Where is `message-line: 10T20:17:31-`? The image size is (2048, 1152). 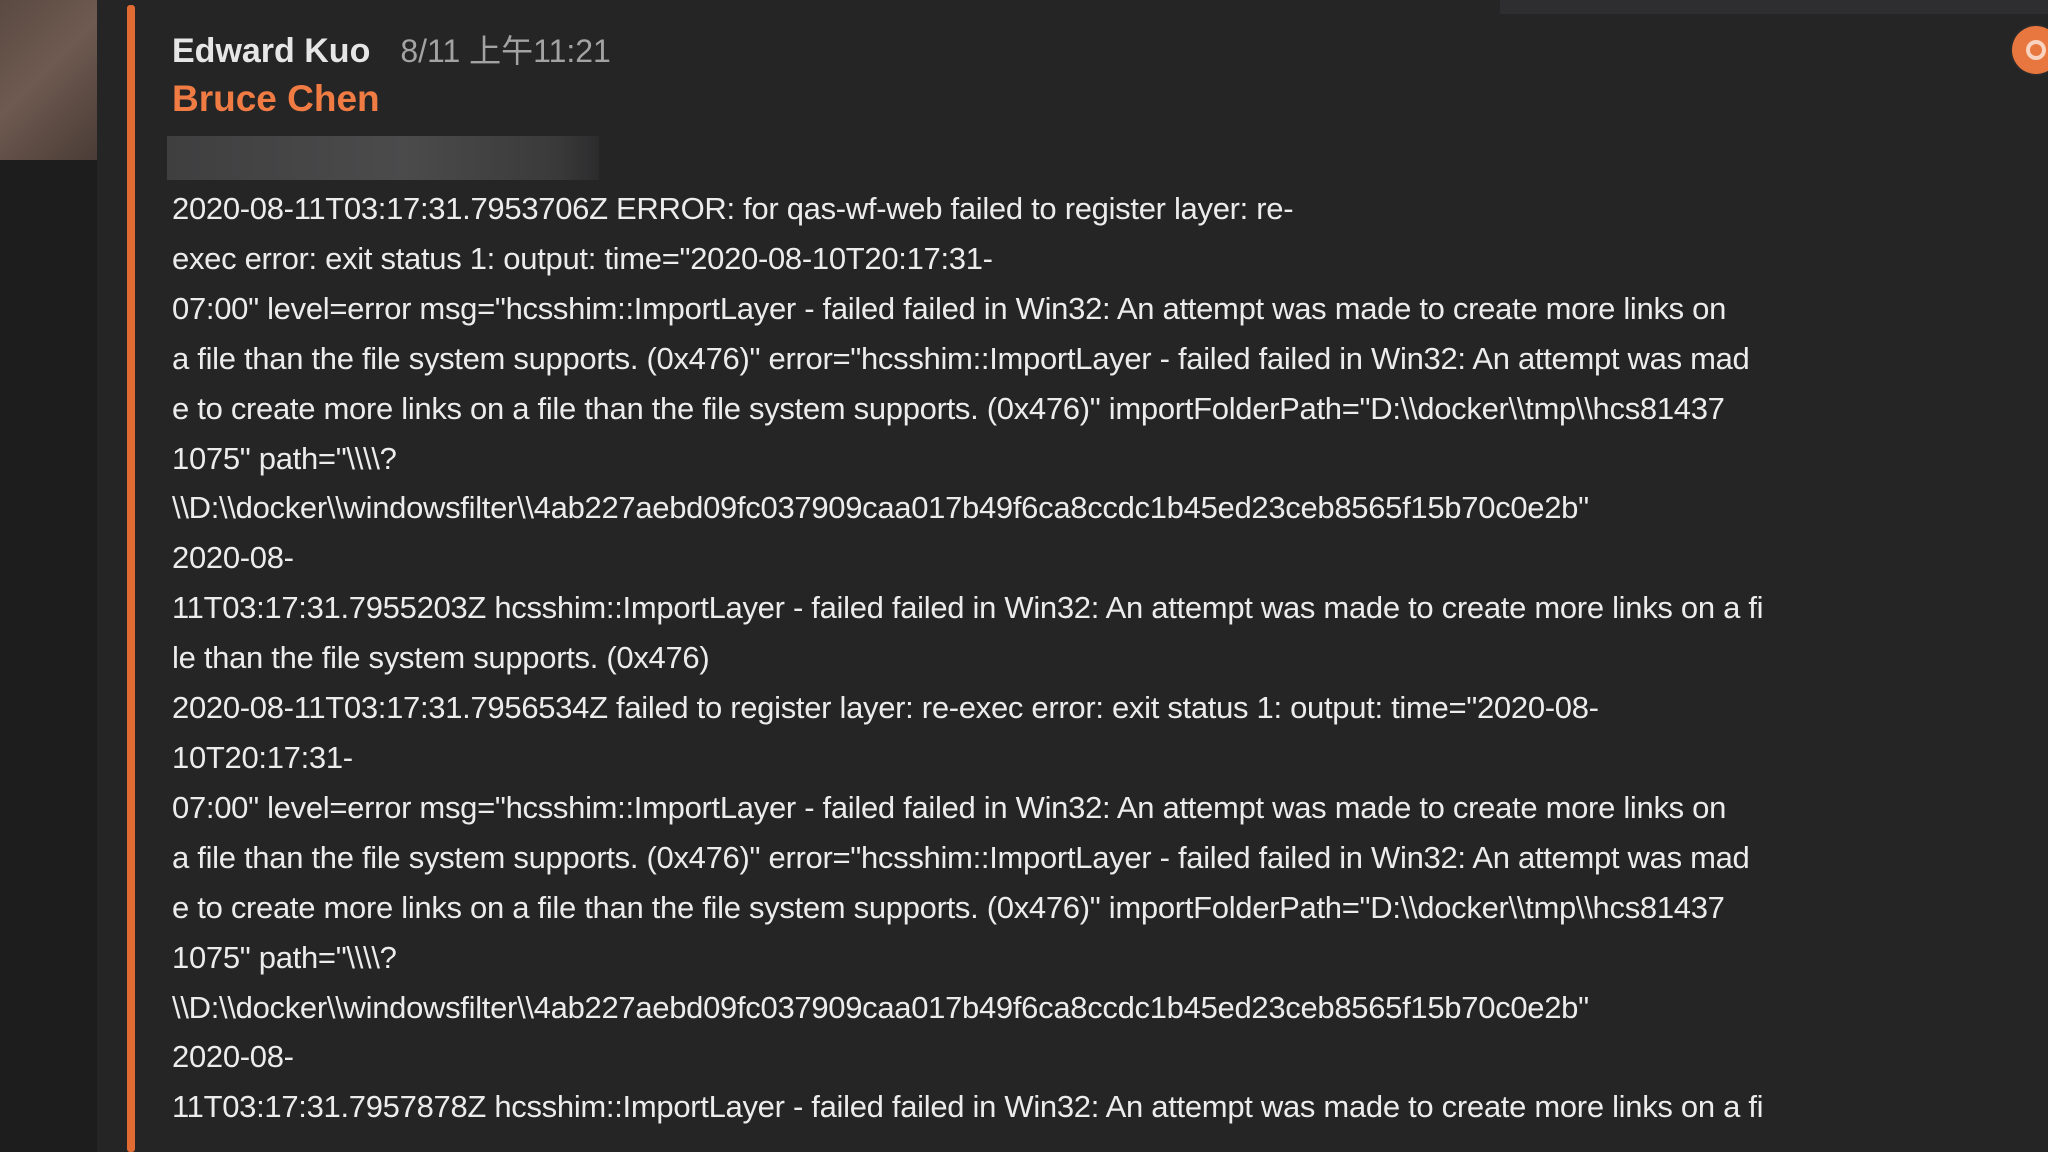
message-line: 10T20:17:31- is located at coordinates (262, 757).